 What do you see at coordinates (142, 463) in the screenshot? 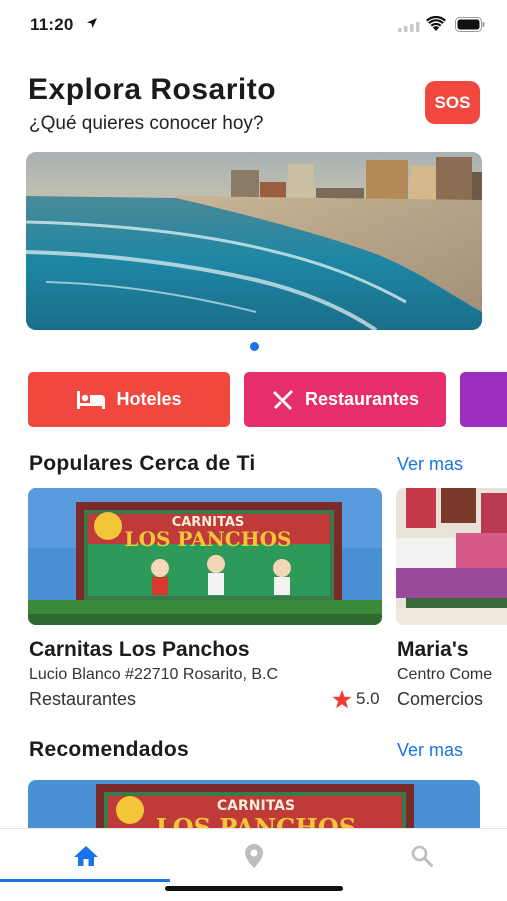
I see `section-title-popular: Populares Cerca de Ti` at bounding box center [142, 463].